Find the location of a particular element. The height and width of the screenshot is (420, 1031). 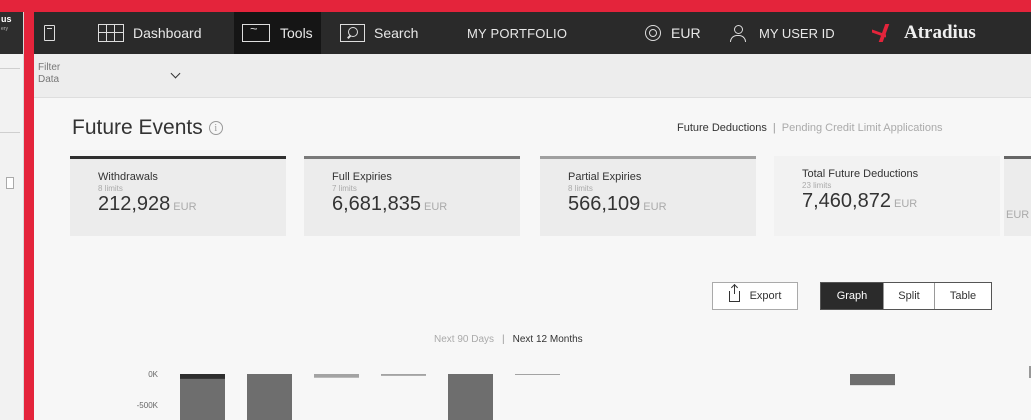

nav-search-label: Search is located at coordinates (396, 33).